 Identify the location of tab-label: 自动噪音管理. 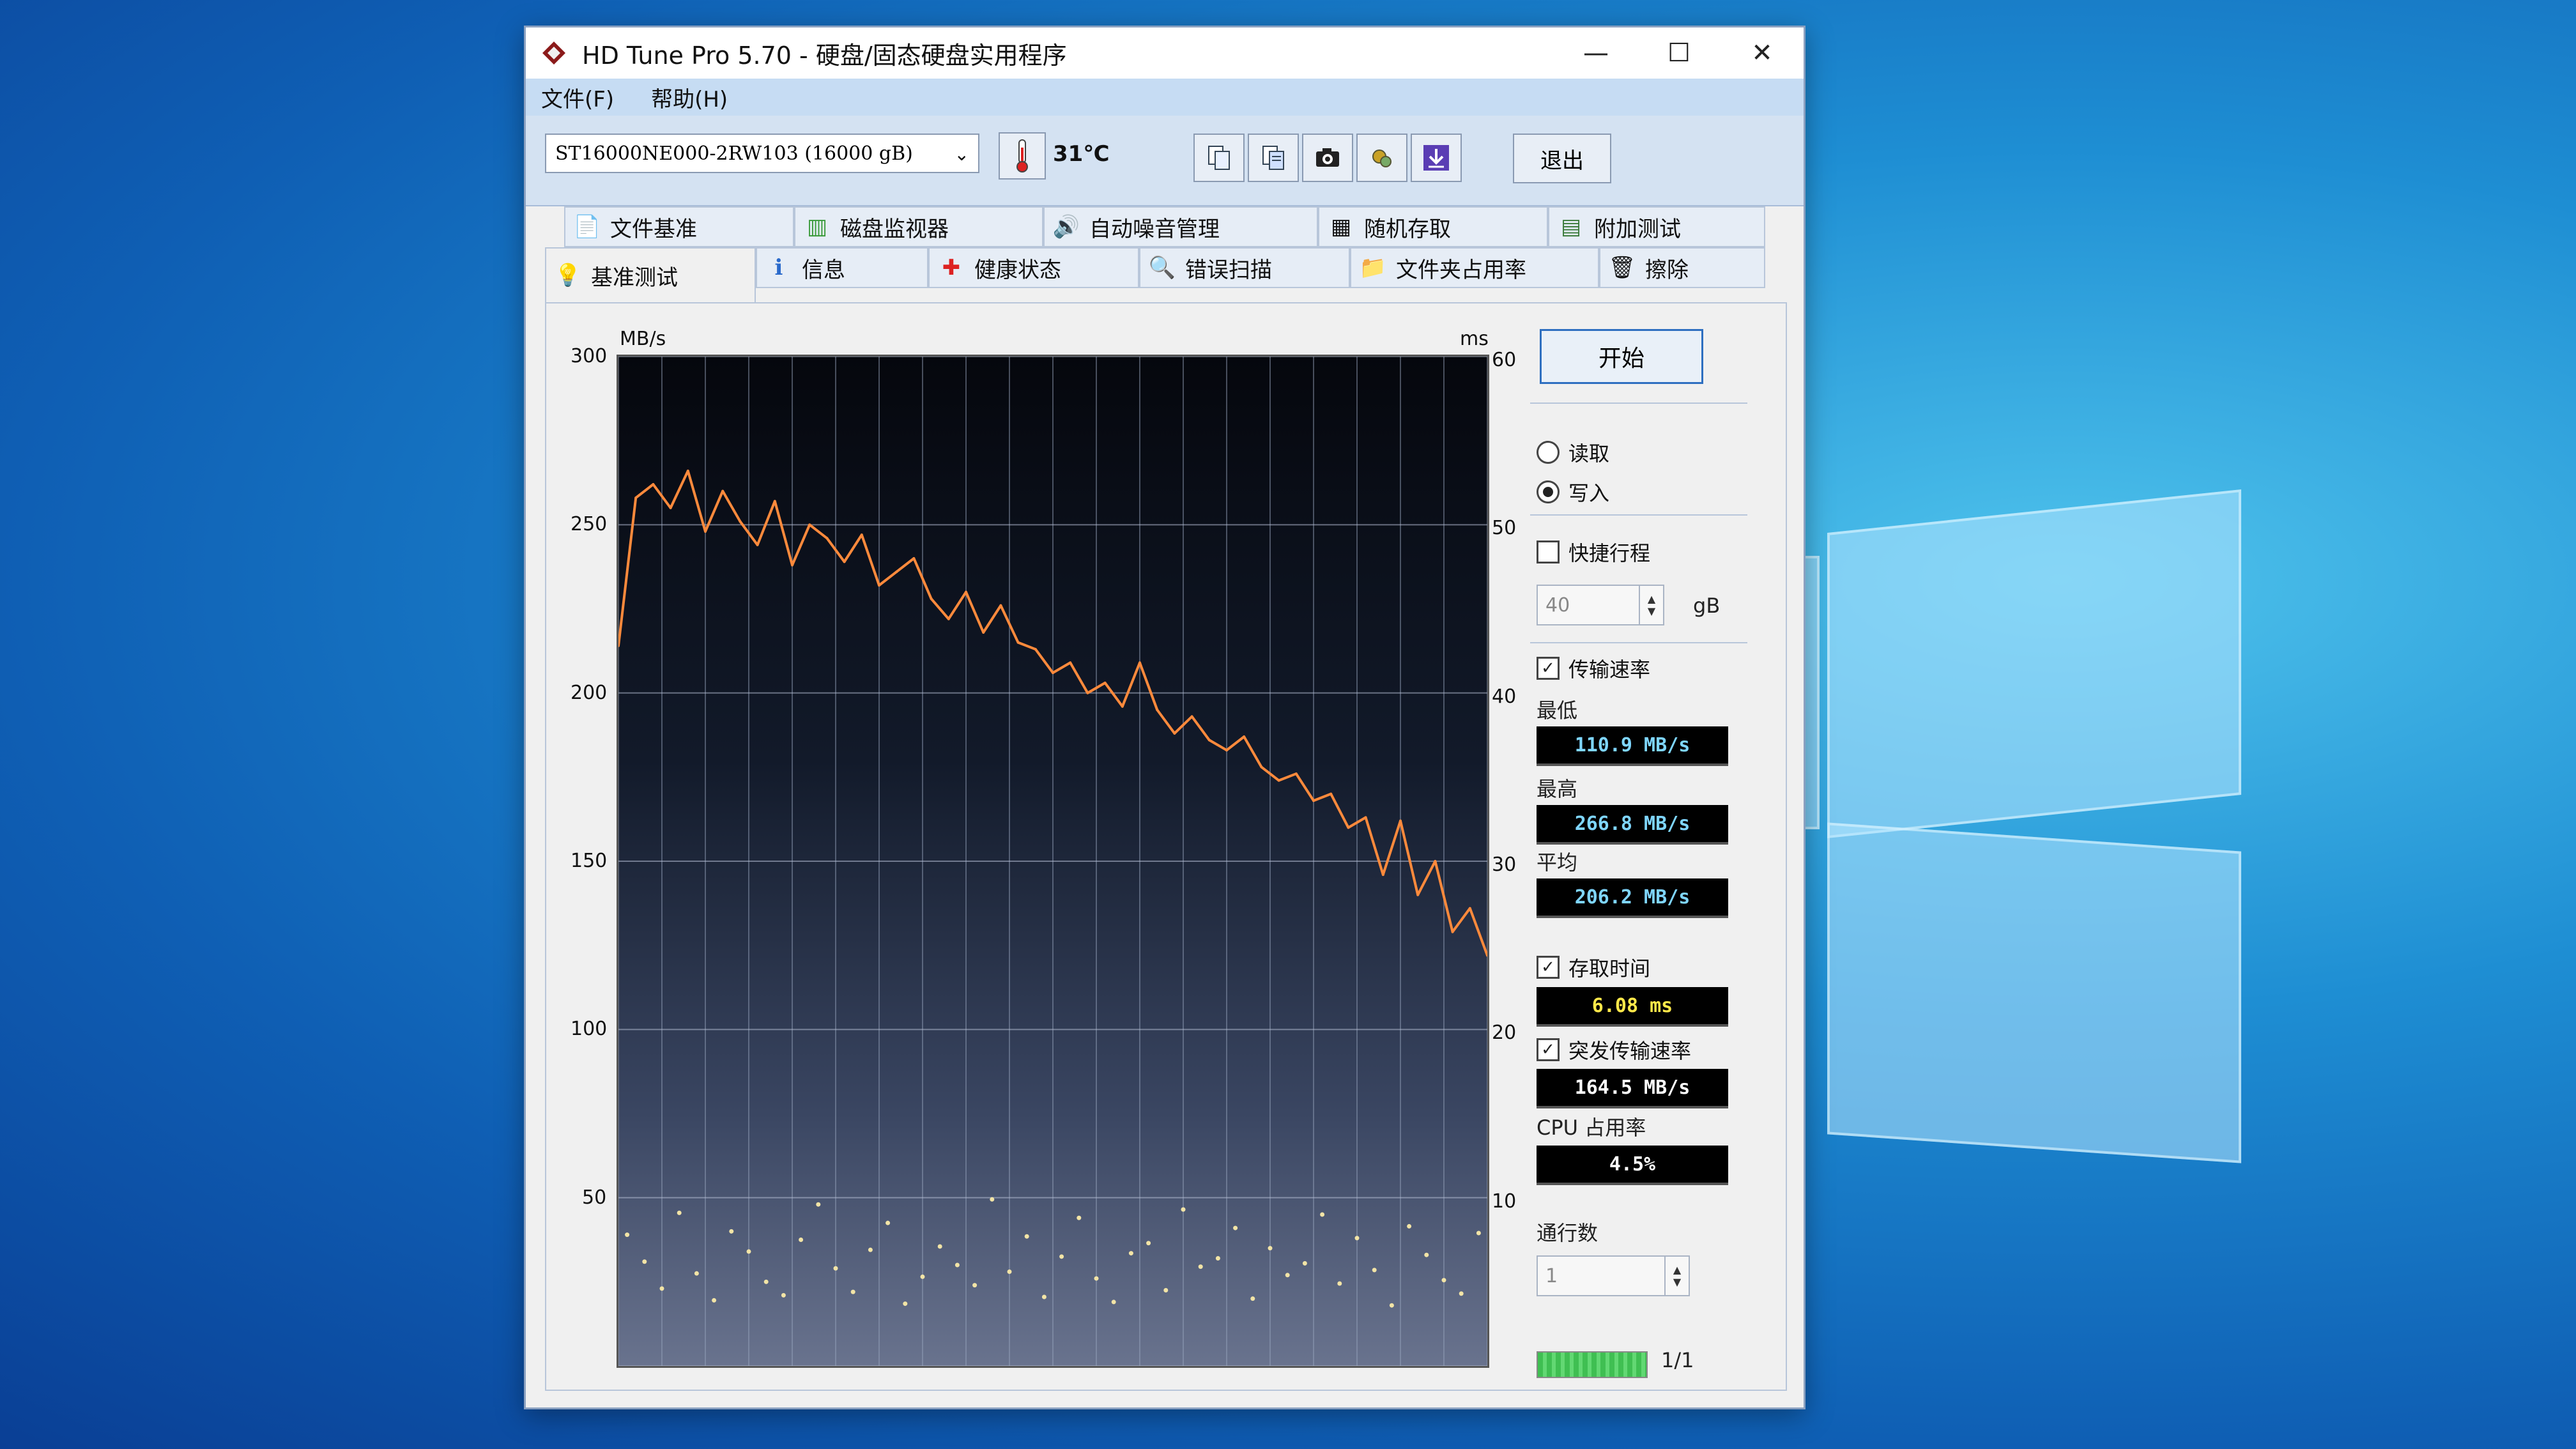
(1154, 229).